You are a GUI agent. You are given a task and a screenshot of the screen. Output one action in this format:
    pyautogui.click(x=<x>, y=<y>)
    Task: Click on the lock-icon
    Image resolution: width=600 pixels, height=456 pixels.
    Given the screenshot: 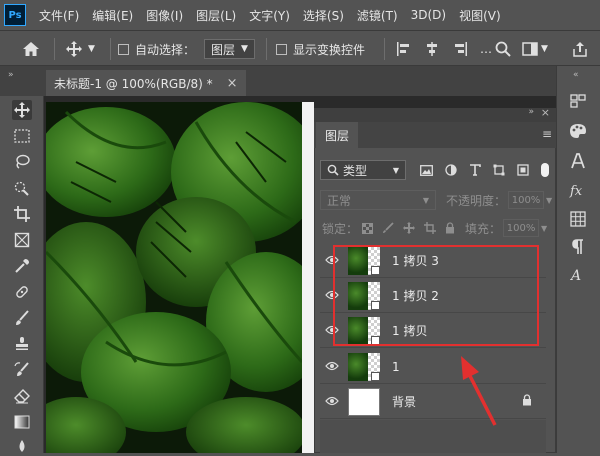 What is the action you would take?
    pyautogui.click(x=527, y=401)
    